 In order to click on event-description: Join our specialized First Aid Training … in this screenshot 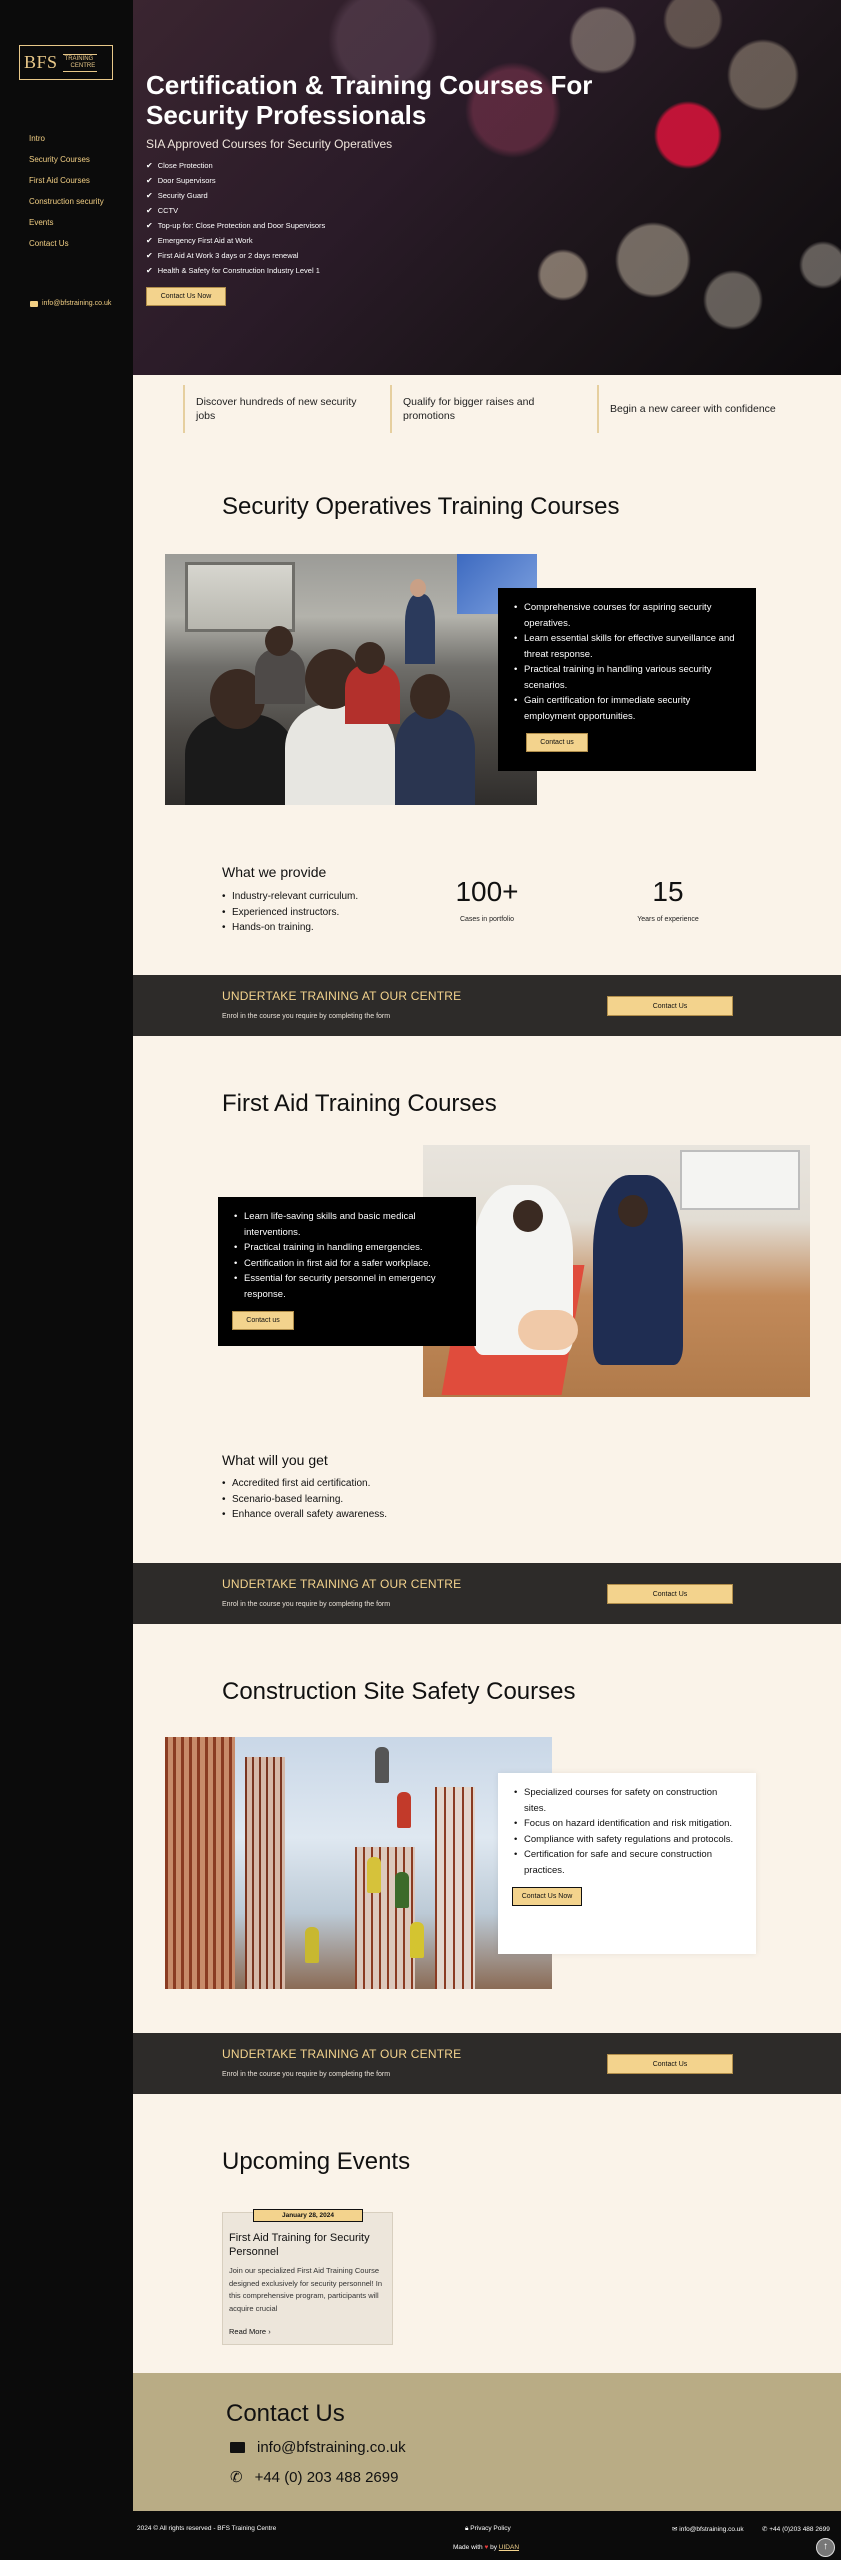, I will do `click(305, 2289)`.